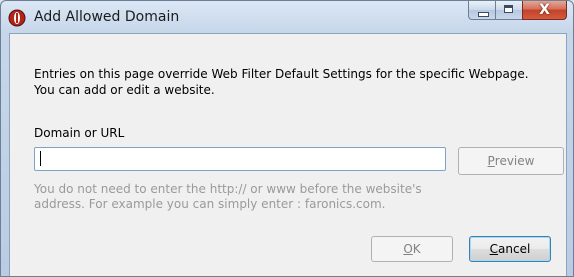  Describe the element at coordinates (240, 159) in the screenshot. I see `domain-url-input` at that location.